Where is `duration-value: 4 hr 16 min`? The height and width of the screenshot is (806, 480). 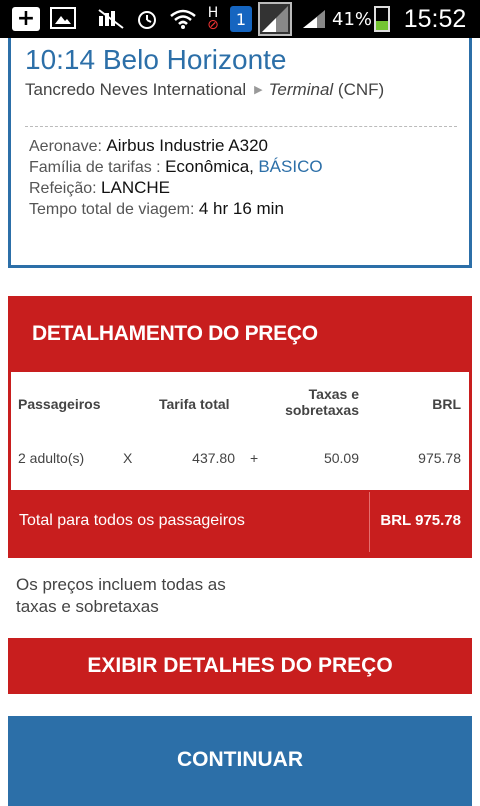 duration-value: 4 hr 16 min is located at coordinates (241, 208).